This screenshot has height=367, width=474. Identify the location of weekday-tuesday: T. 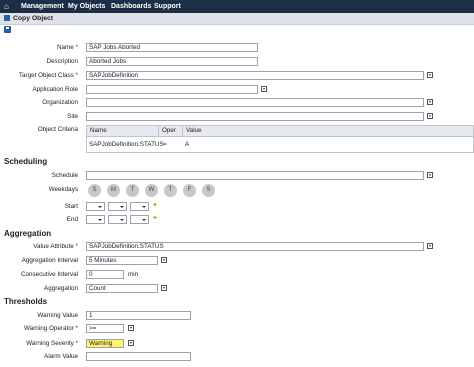
(132, 190).